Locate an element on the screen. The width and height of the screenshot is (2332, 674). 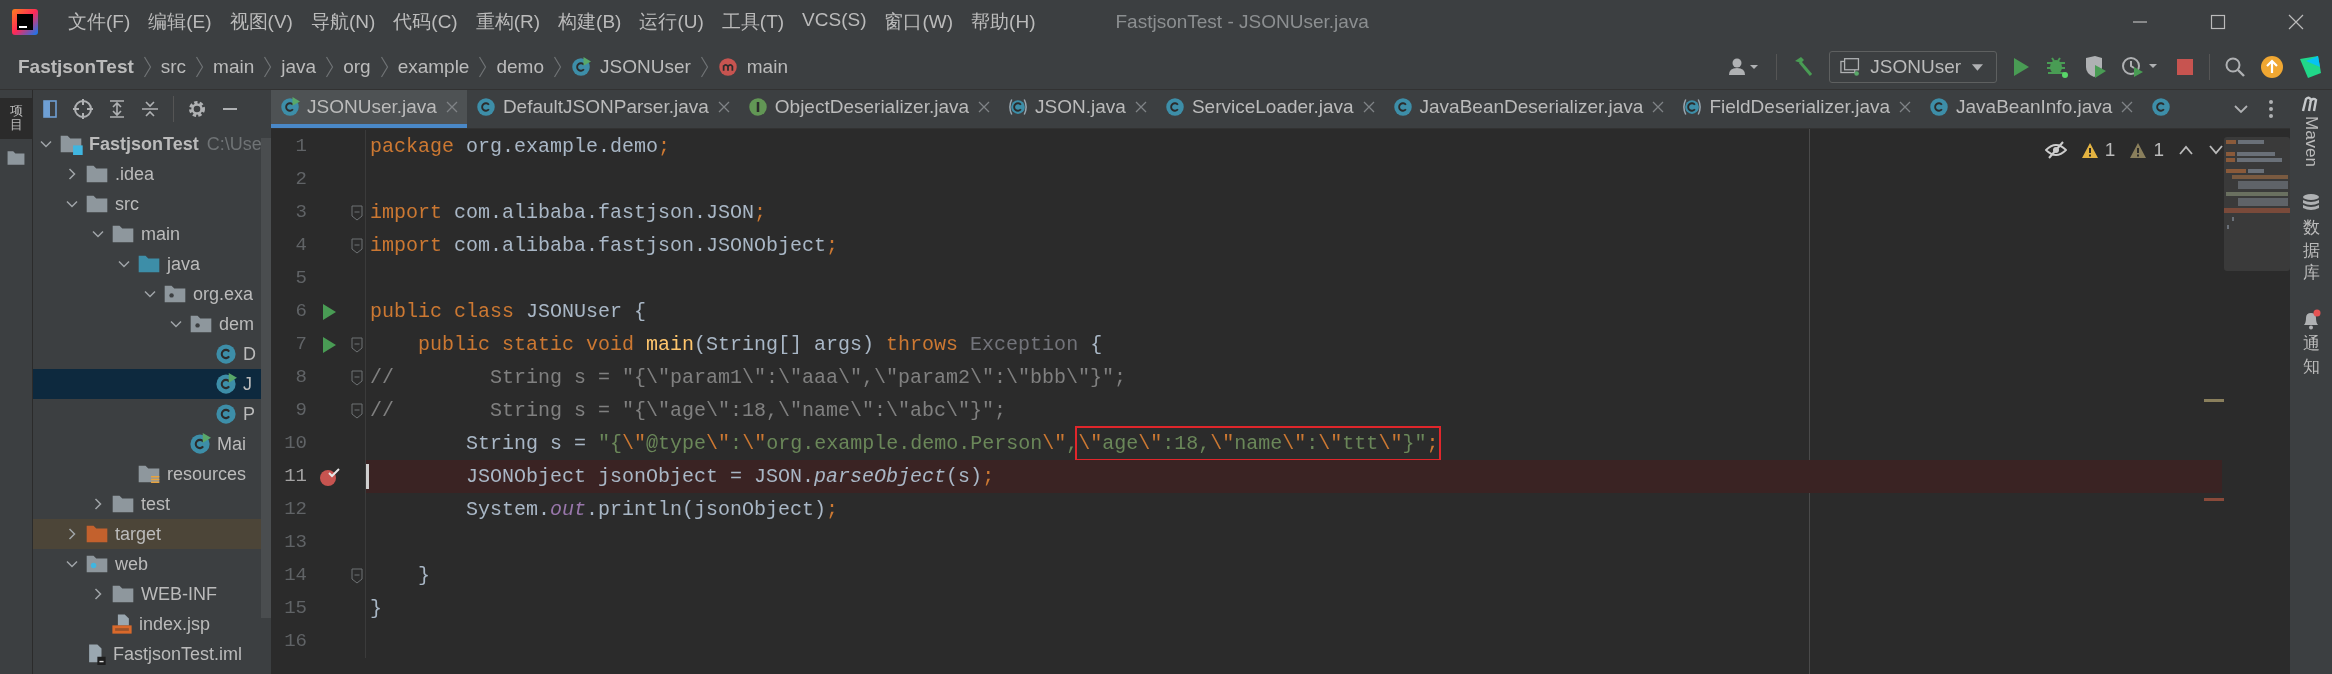
locate-icon is located at coordinates (83, 109).